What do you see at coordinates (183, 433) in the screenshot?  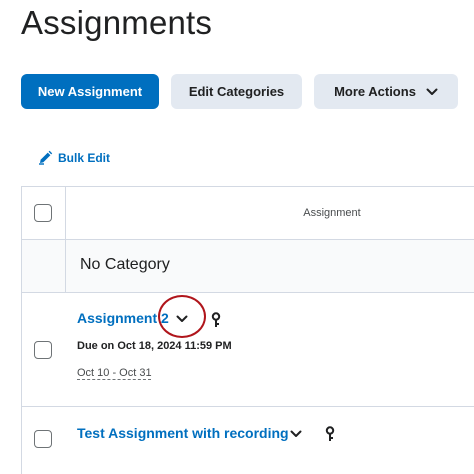 I see `assignment-link: Test Assignment with recording` at bounding box center [183, 433].